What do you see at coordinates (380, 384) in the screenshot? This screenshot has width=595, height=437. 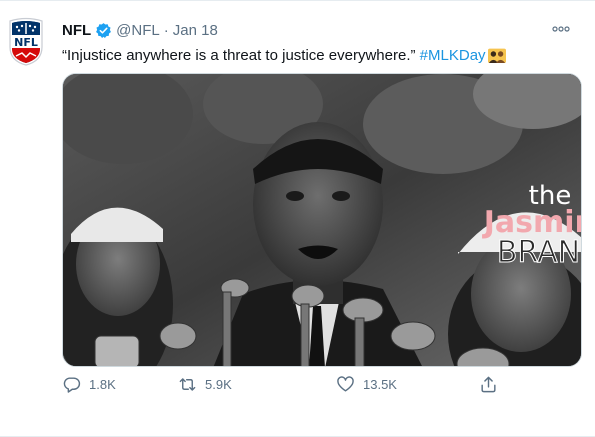 I see `like-count: 13.5K` at bounding box center [380, 384].